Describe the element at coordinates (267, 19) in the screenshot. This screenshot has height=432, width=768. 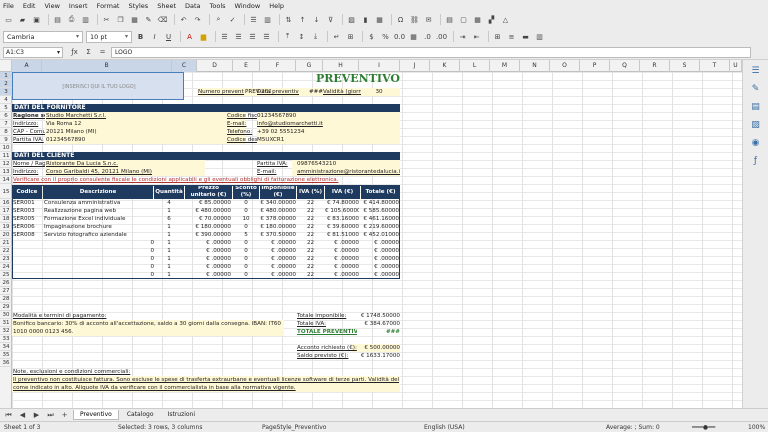
I see `column-icon: ▥` at that location.